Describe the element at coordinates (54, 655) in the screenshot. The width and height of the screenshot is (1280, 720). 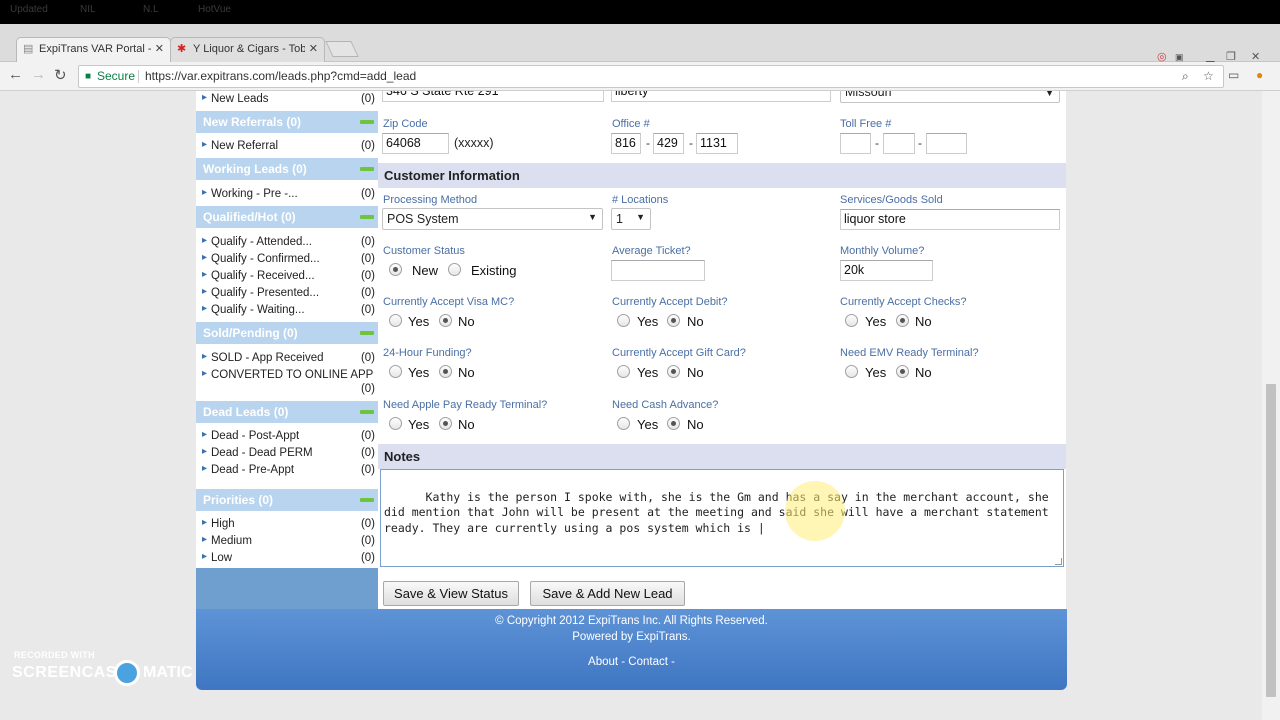
I see `watermark-line1: RECORDED WITH` at that location.